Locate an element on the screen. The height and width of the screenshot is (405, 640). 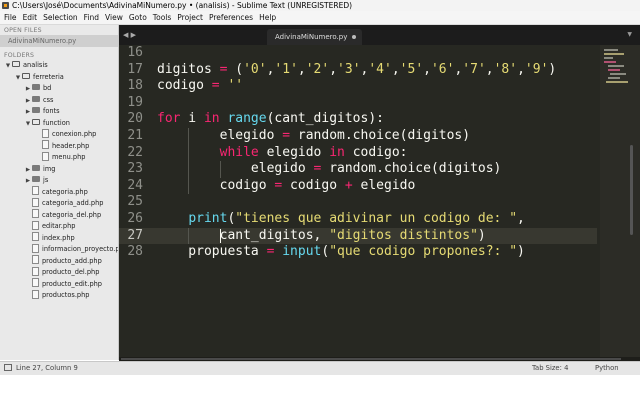
code-token: '4' is located at coordinates (380, 69).